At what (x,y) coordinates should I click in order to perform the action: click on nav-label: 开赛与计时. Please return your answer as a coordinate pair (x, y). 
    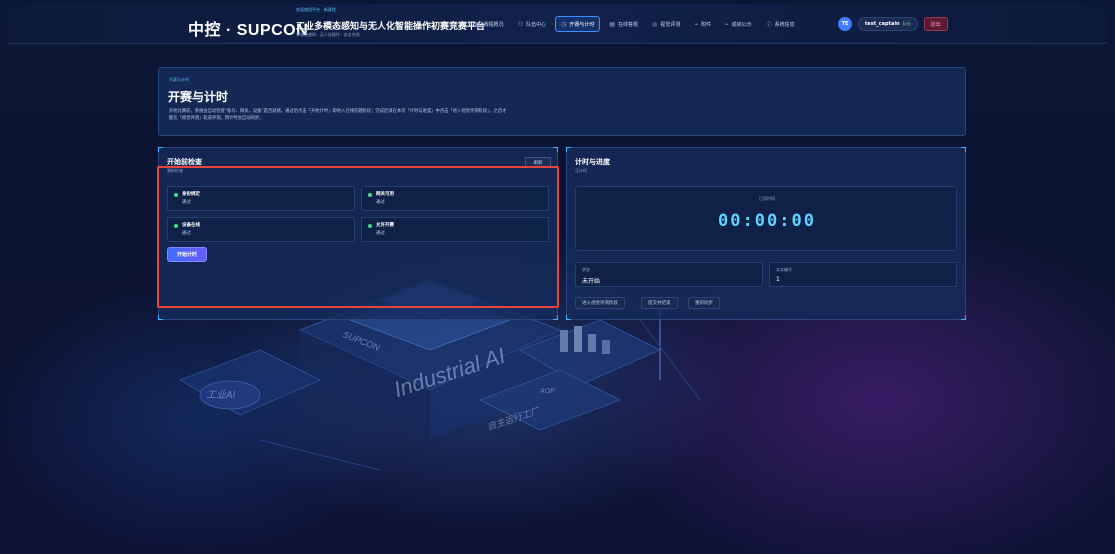
    Looking at the image, I should click on (582, 24).